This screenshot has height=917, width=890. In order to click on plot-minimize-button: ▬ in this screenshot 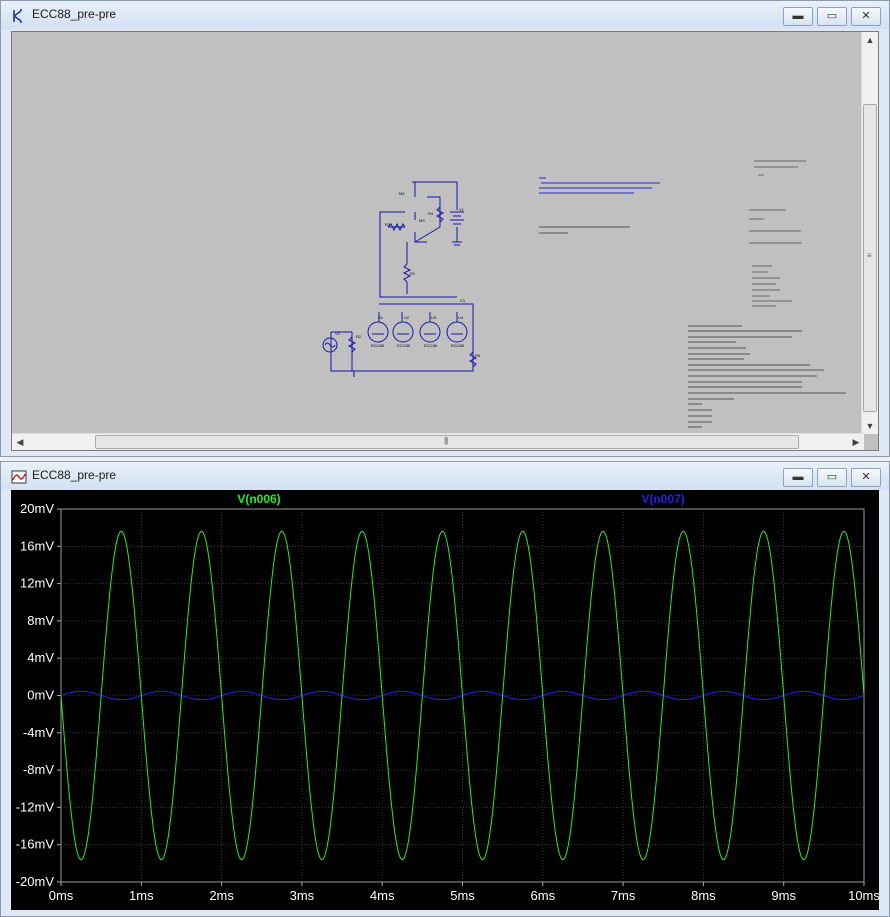, I will do `click(798, 477)`.